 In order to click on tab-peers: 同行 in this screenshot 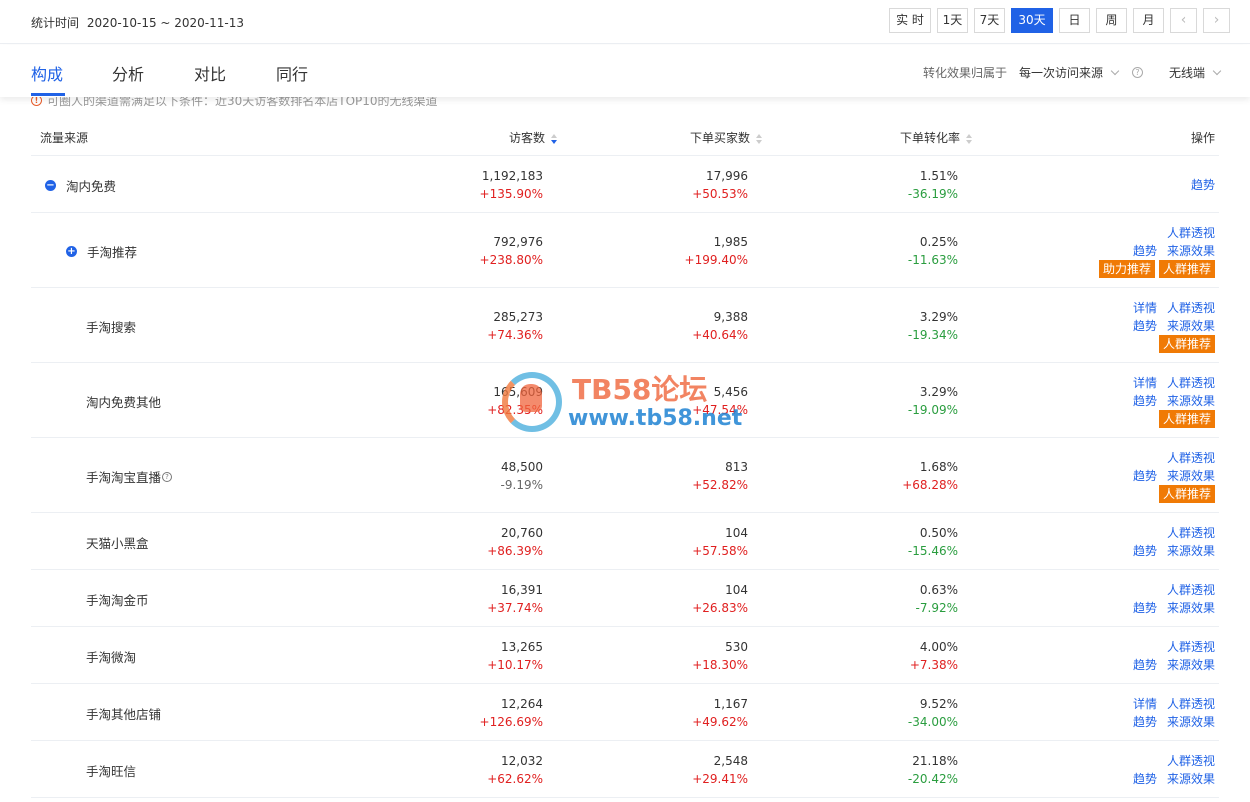, I will do `click(292, 73)`.